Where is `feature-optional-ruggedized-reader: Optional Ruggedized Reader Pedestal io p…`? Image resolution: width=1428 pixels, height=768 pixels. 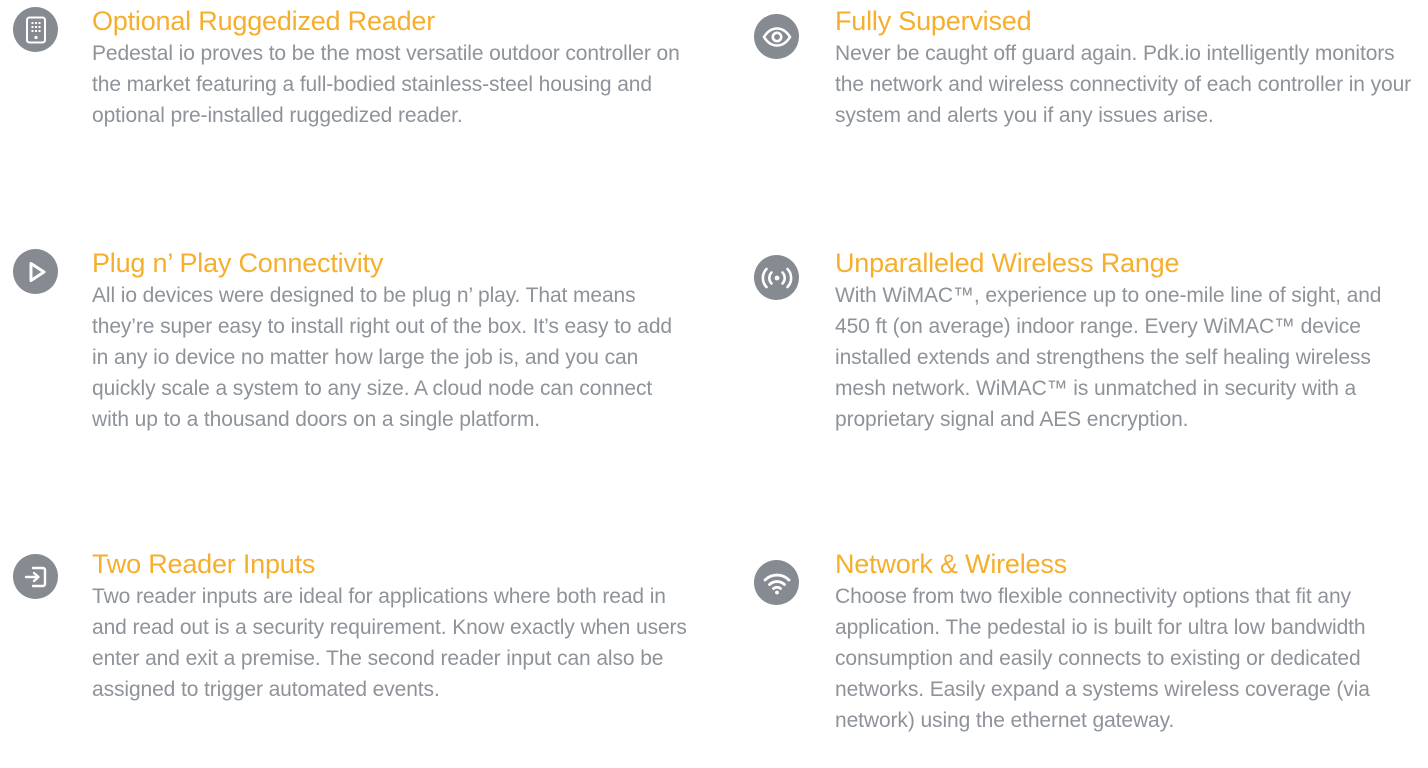
feature-optional-ruggedized-reader: Optional Ruggedized Reader Pedestal io p… is located at coordinates (392, 68).